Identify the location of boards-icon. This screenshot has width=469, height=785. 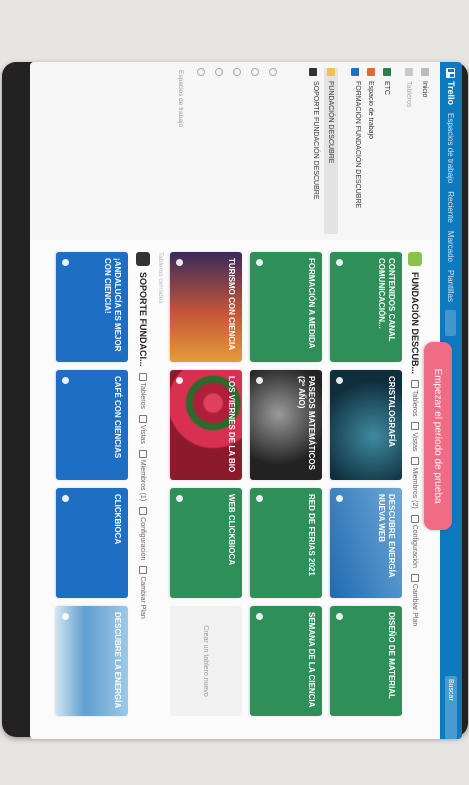
(415, 384).